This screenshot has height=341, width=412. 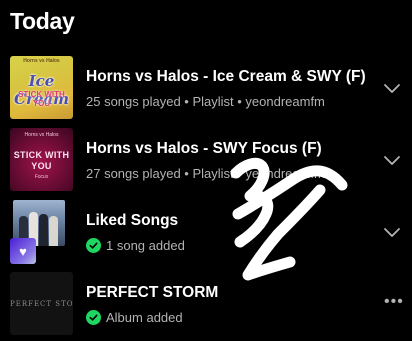 I want to click on cover-text: PERFECT STORM, so click(x=41, y=304).